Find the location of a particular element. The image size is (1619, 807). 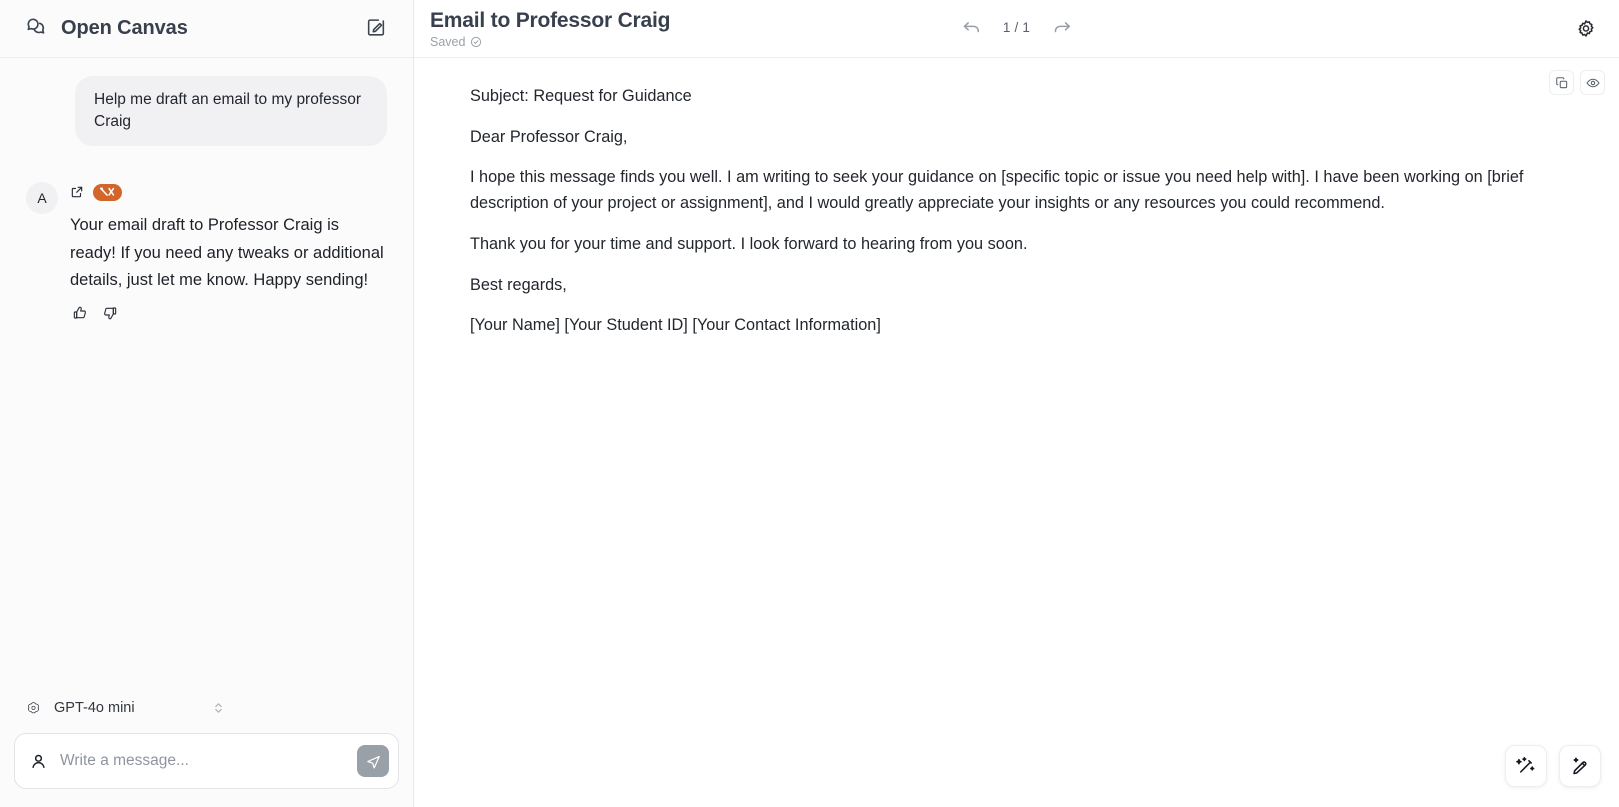

thumbs-up-icon is located at coordinates (80, 313).